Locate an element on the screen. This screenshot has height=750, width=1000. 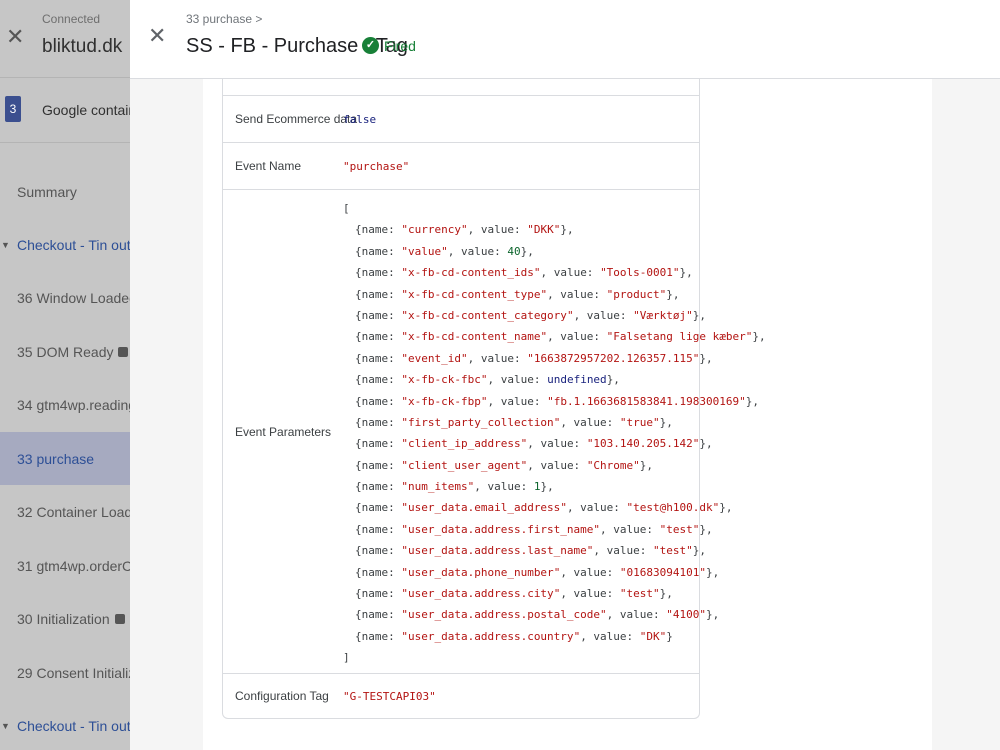
close-icon: ✕ is located at coordinates (157, 36).